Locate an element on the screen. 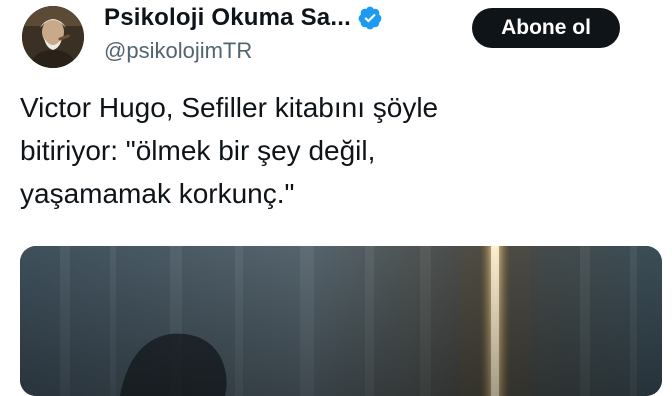 The width and height of the screenshot is (672, 396). author-avatar is located at coordinates (53, 37).